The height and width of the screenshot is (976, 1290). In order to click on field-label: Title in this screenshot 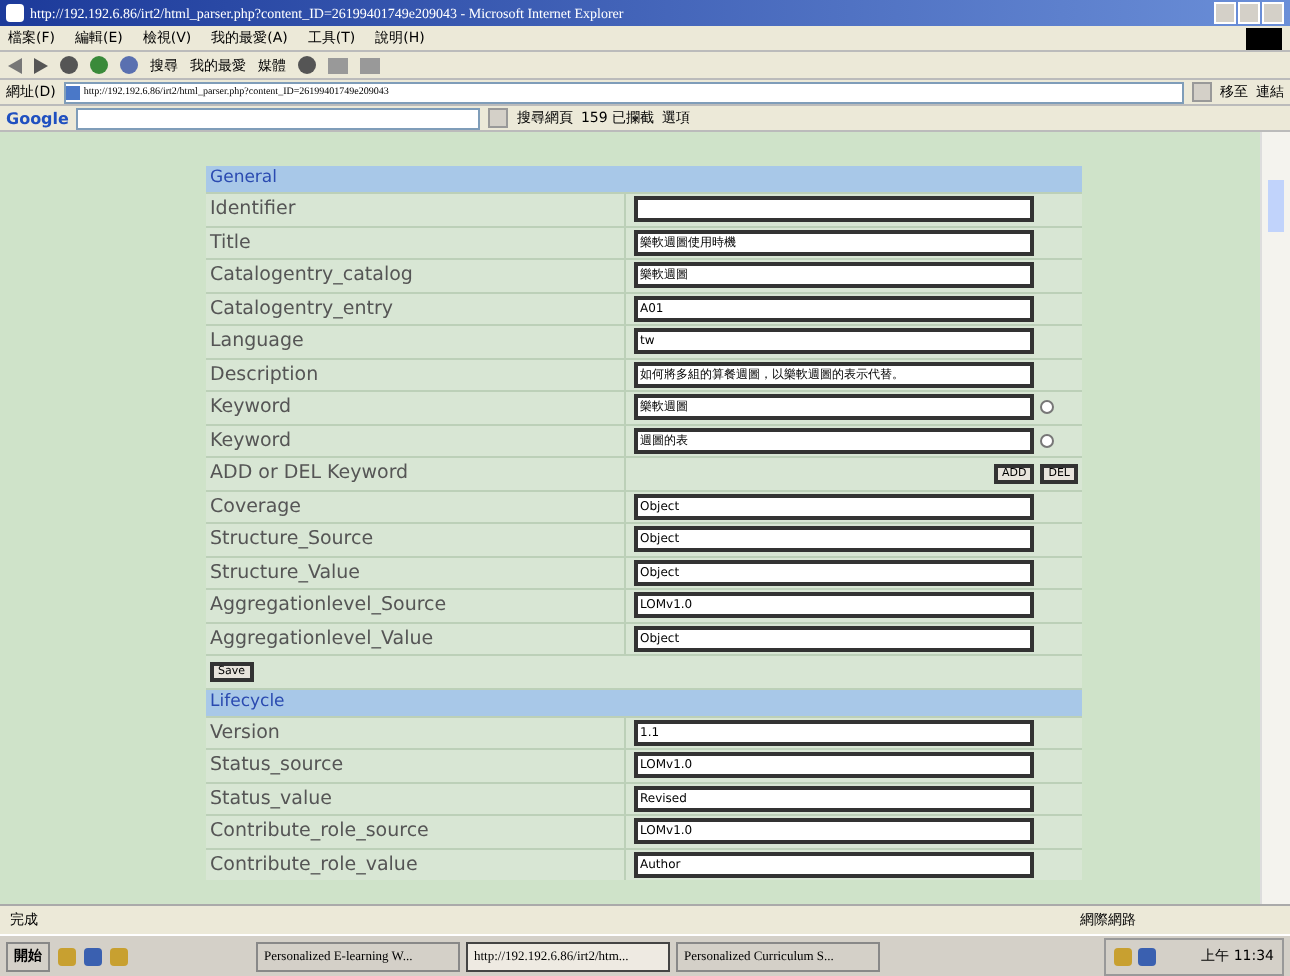, I will do `click(415, 242)`.